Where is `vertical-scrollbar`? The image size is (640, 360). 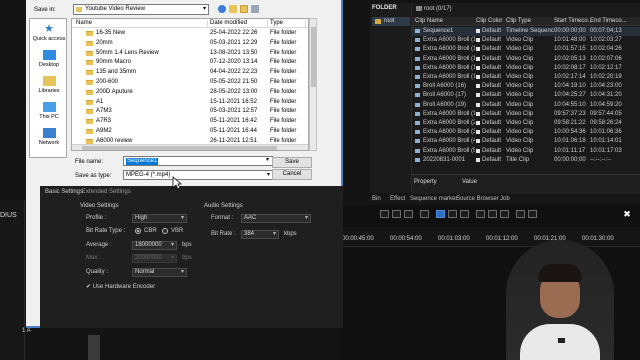
vertical-scrollbar is located at coordinates (313, 84).